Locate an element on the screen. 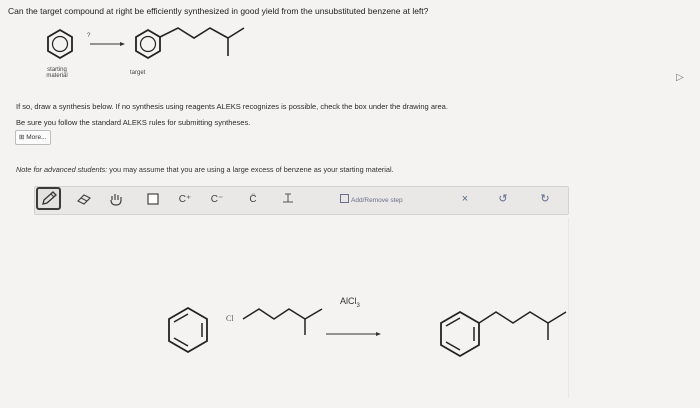 The image size is (700, 408). drawn-reaction-arrow is located at coordinates (353, 334).